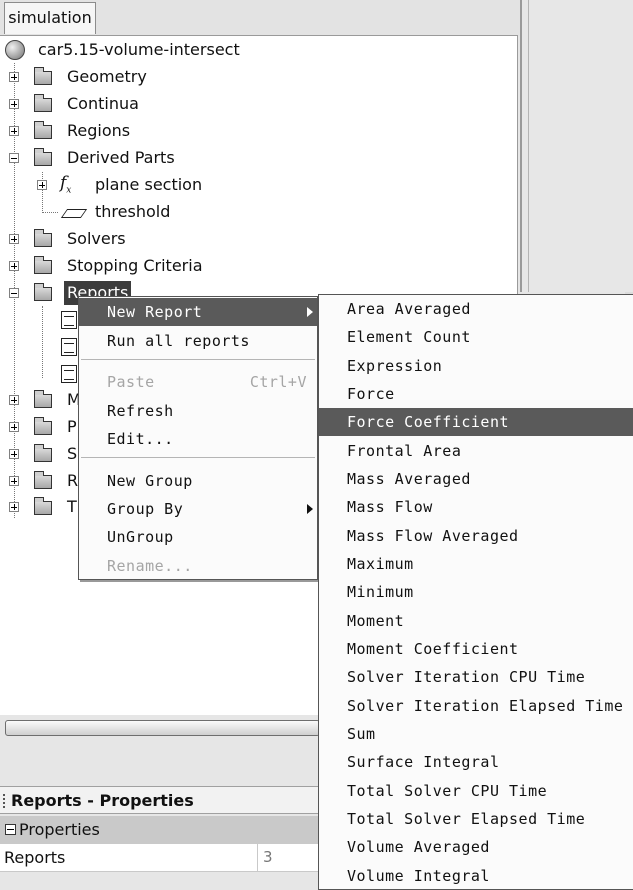 The height and width of the screenshot is (890, 633). I want to click on right-panel, so click(576, 146).